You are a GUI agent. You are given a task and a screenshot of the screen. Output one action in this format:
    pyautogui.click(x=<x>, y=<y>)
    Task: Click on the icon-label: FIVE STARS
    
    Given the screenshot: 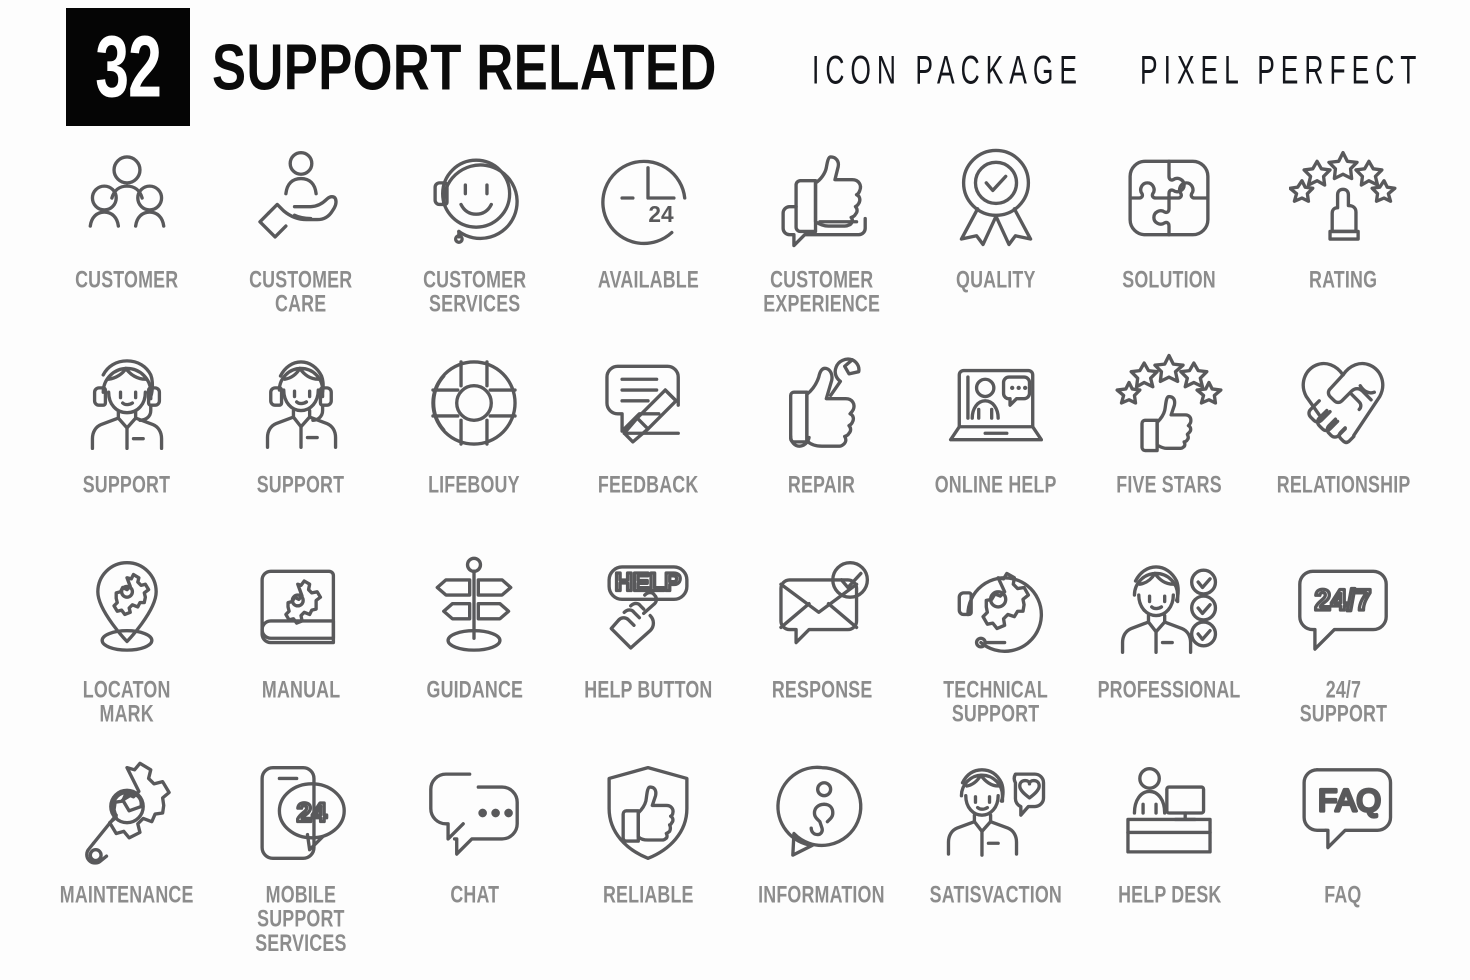 What is the action you would take?
    pyautogui.click(x=1169, y=485)
    